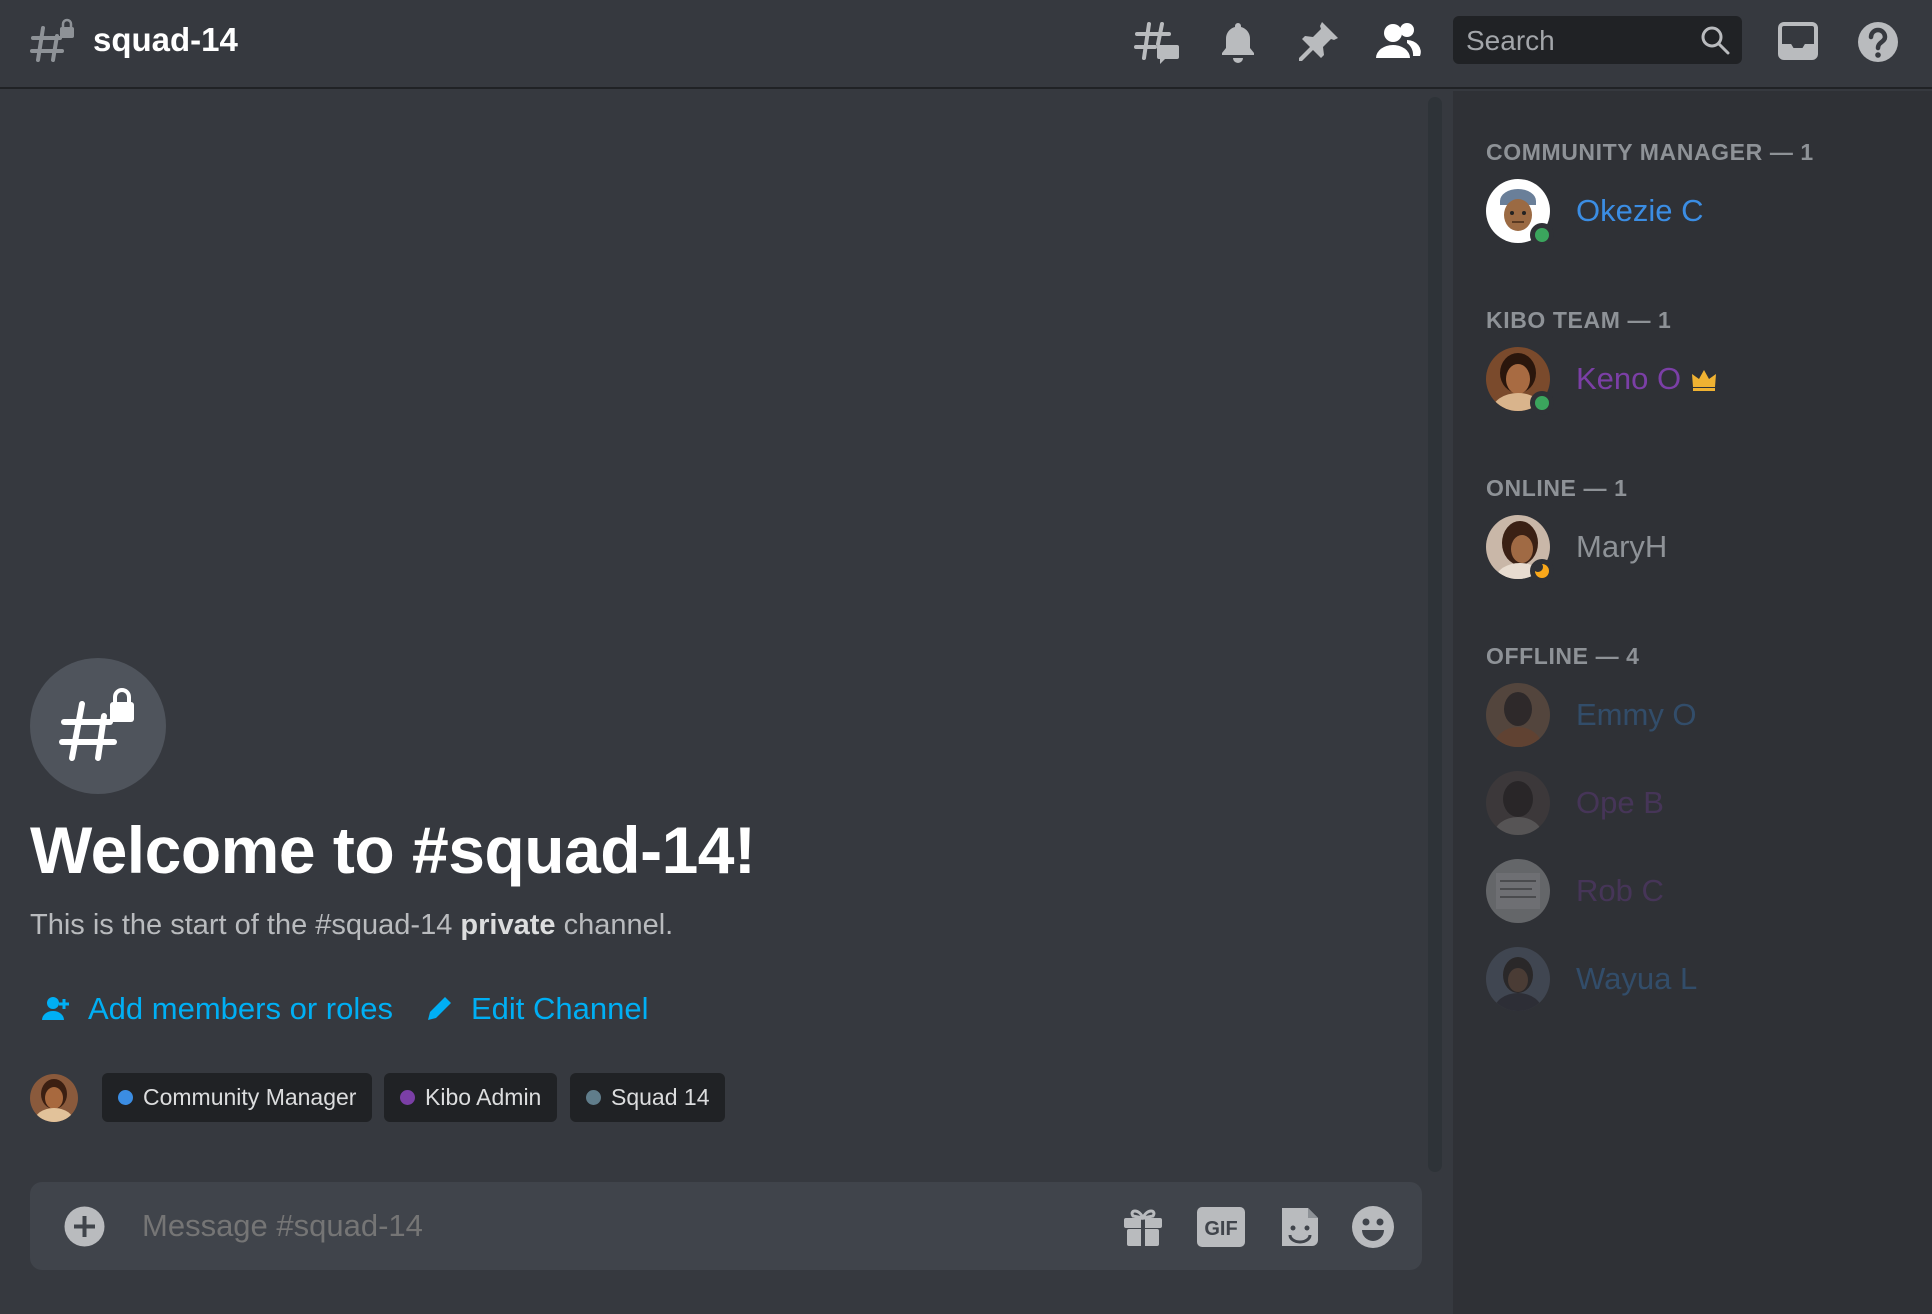 This screenshot has width=1932, height=1314. I want to click on pin-icon, so click(1318, 42).